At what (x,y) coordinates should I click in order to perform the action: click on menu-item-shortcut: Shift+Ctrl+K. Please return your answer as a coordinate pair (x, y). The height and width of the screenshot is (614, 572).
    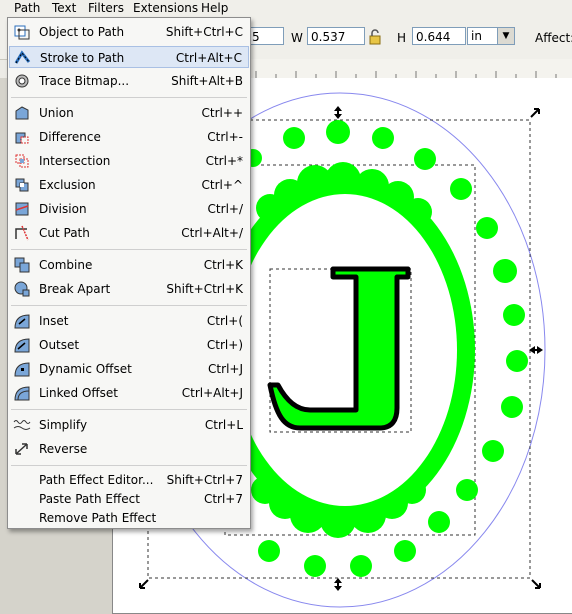
    Looking at the image, I should click on (204, 289).